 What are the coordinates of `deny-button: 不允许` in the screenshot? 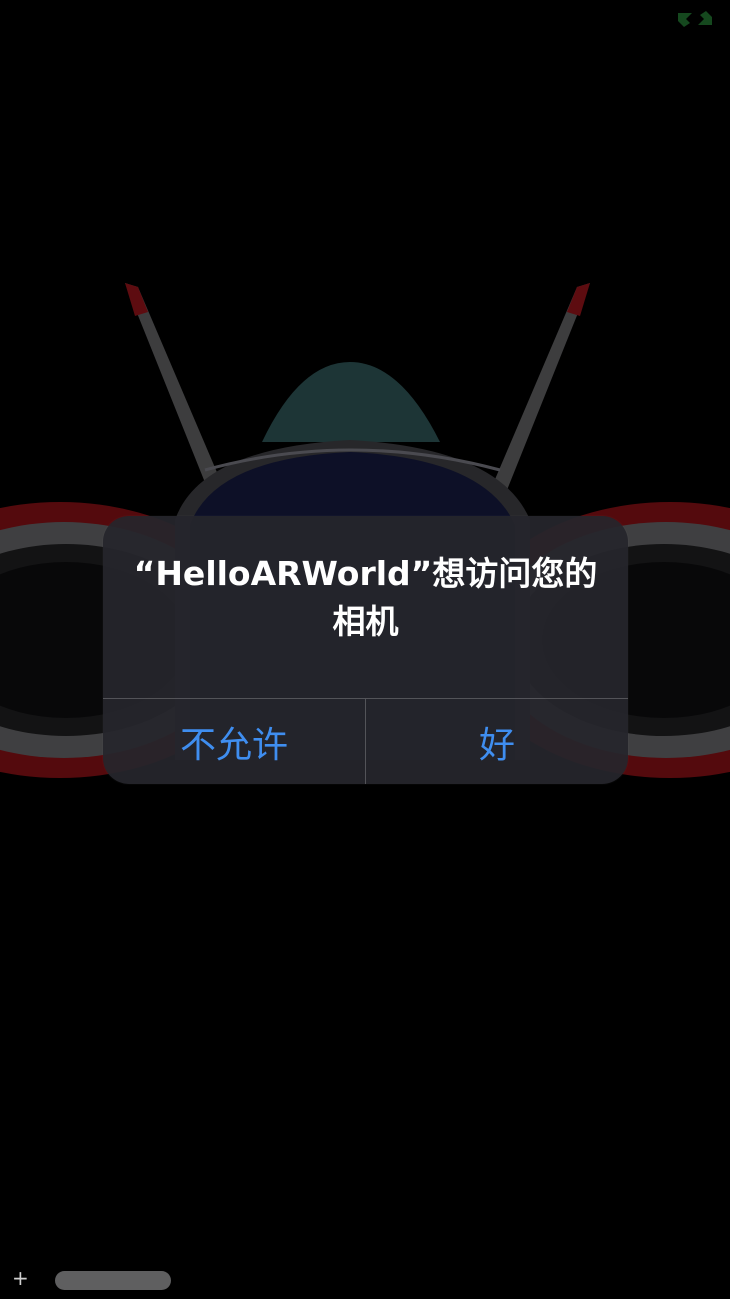 It's located at (234, 741).